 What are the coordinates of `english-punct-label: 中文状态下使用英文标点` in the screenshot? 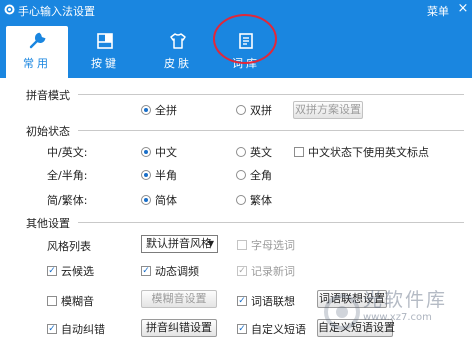 It's located at (368, 152).